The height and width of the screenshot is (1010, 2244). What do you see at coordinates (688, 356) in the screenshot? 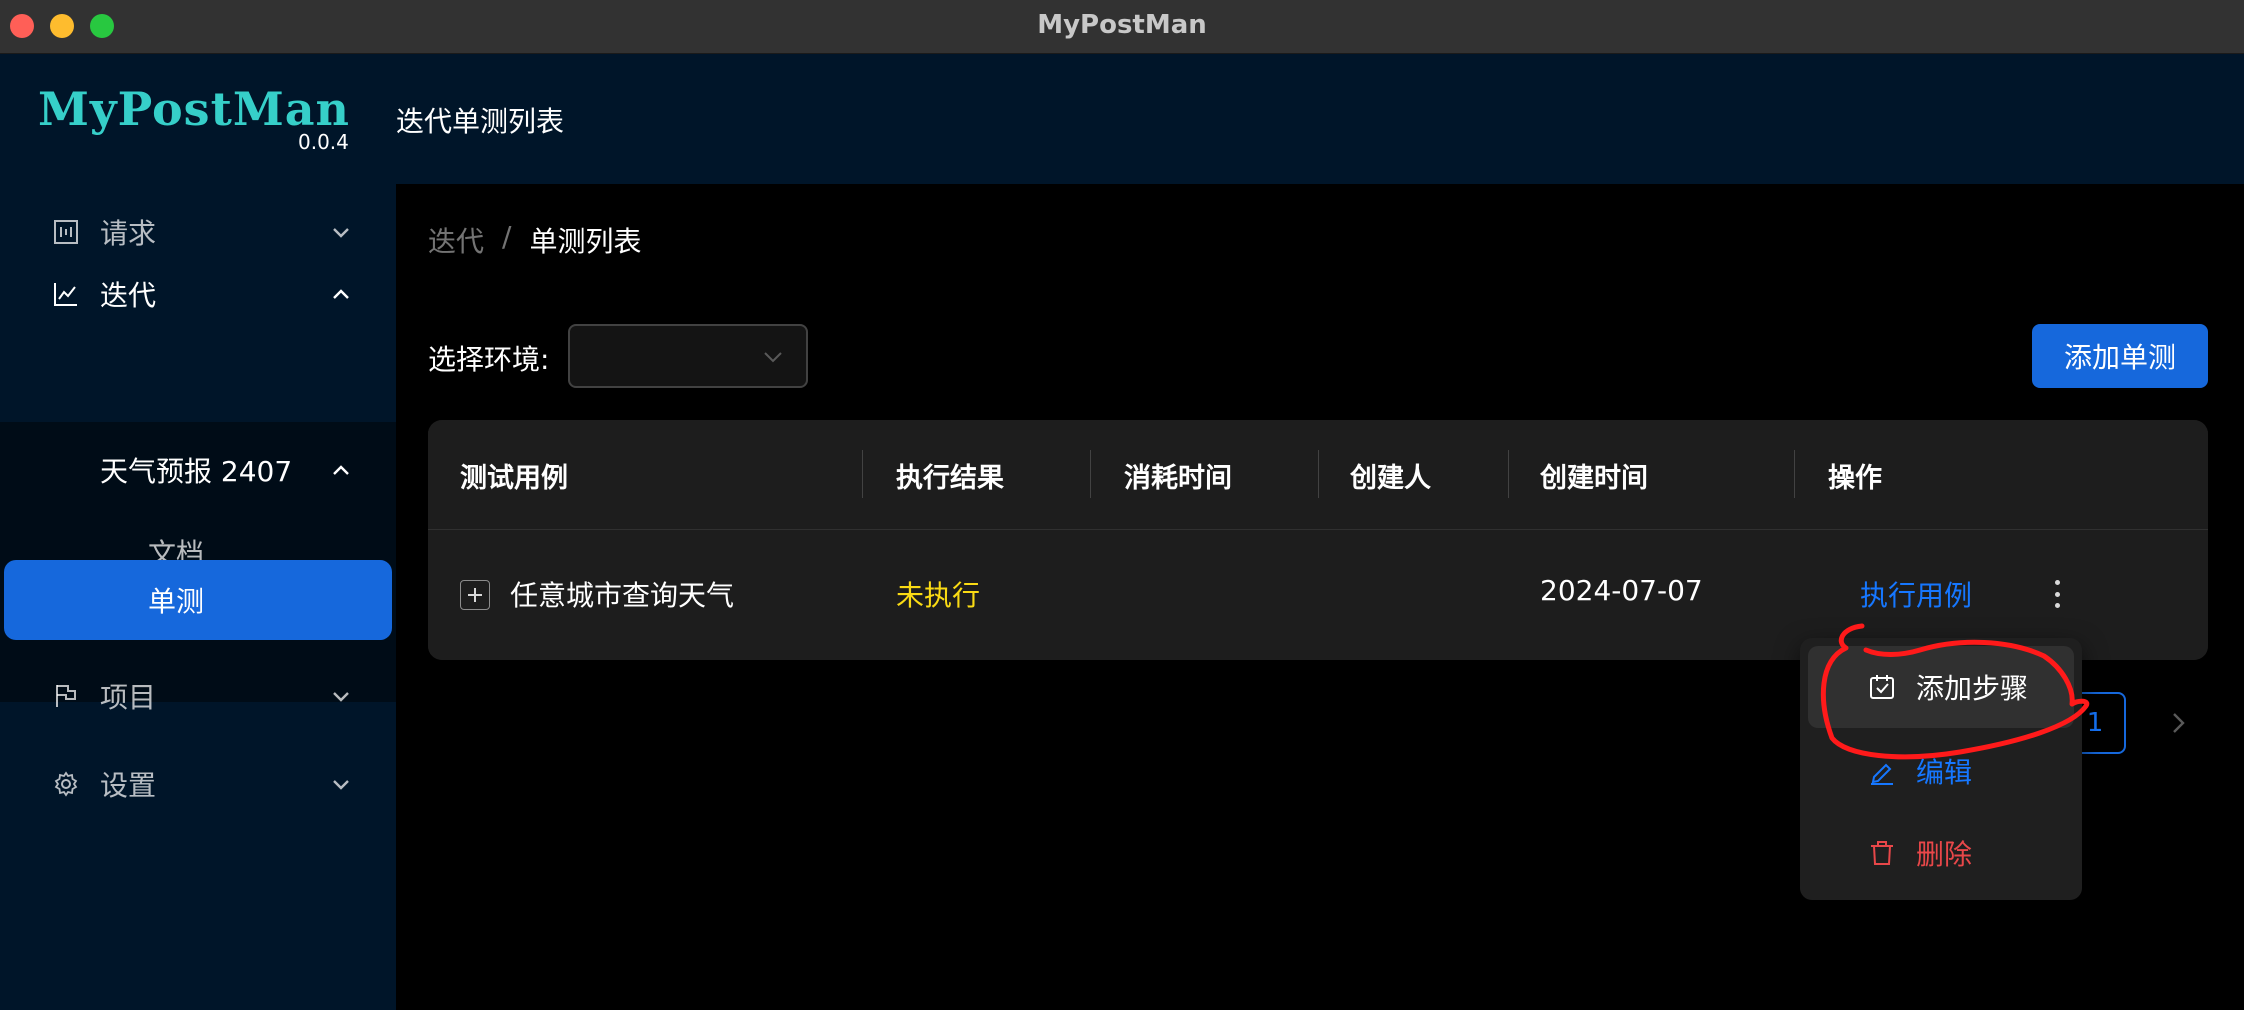
I see `env-select` at bounding box center [688, 356].